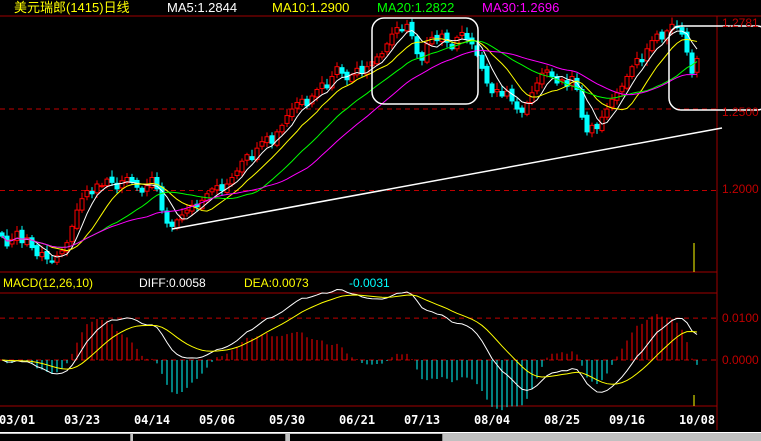 The image size is (761, 441). What do you see at coordinates (740, 112) in the screenshot?
I see `price-label-1.25: 1.2500` at bounding box center [740, 112].